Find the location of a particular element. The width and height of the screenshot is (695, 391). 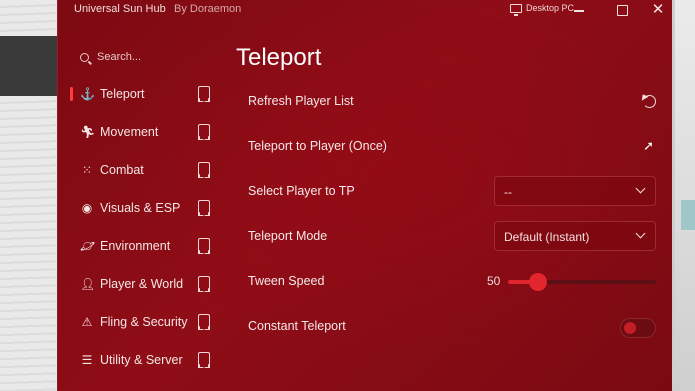

page-title: Teleport is located at coordinates (279, 57).